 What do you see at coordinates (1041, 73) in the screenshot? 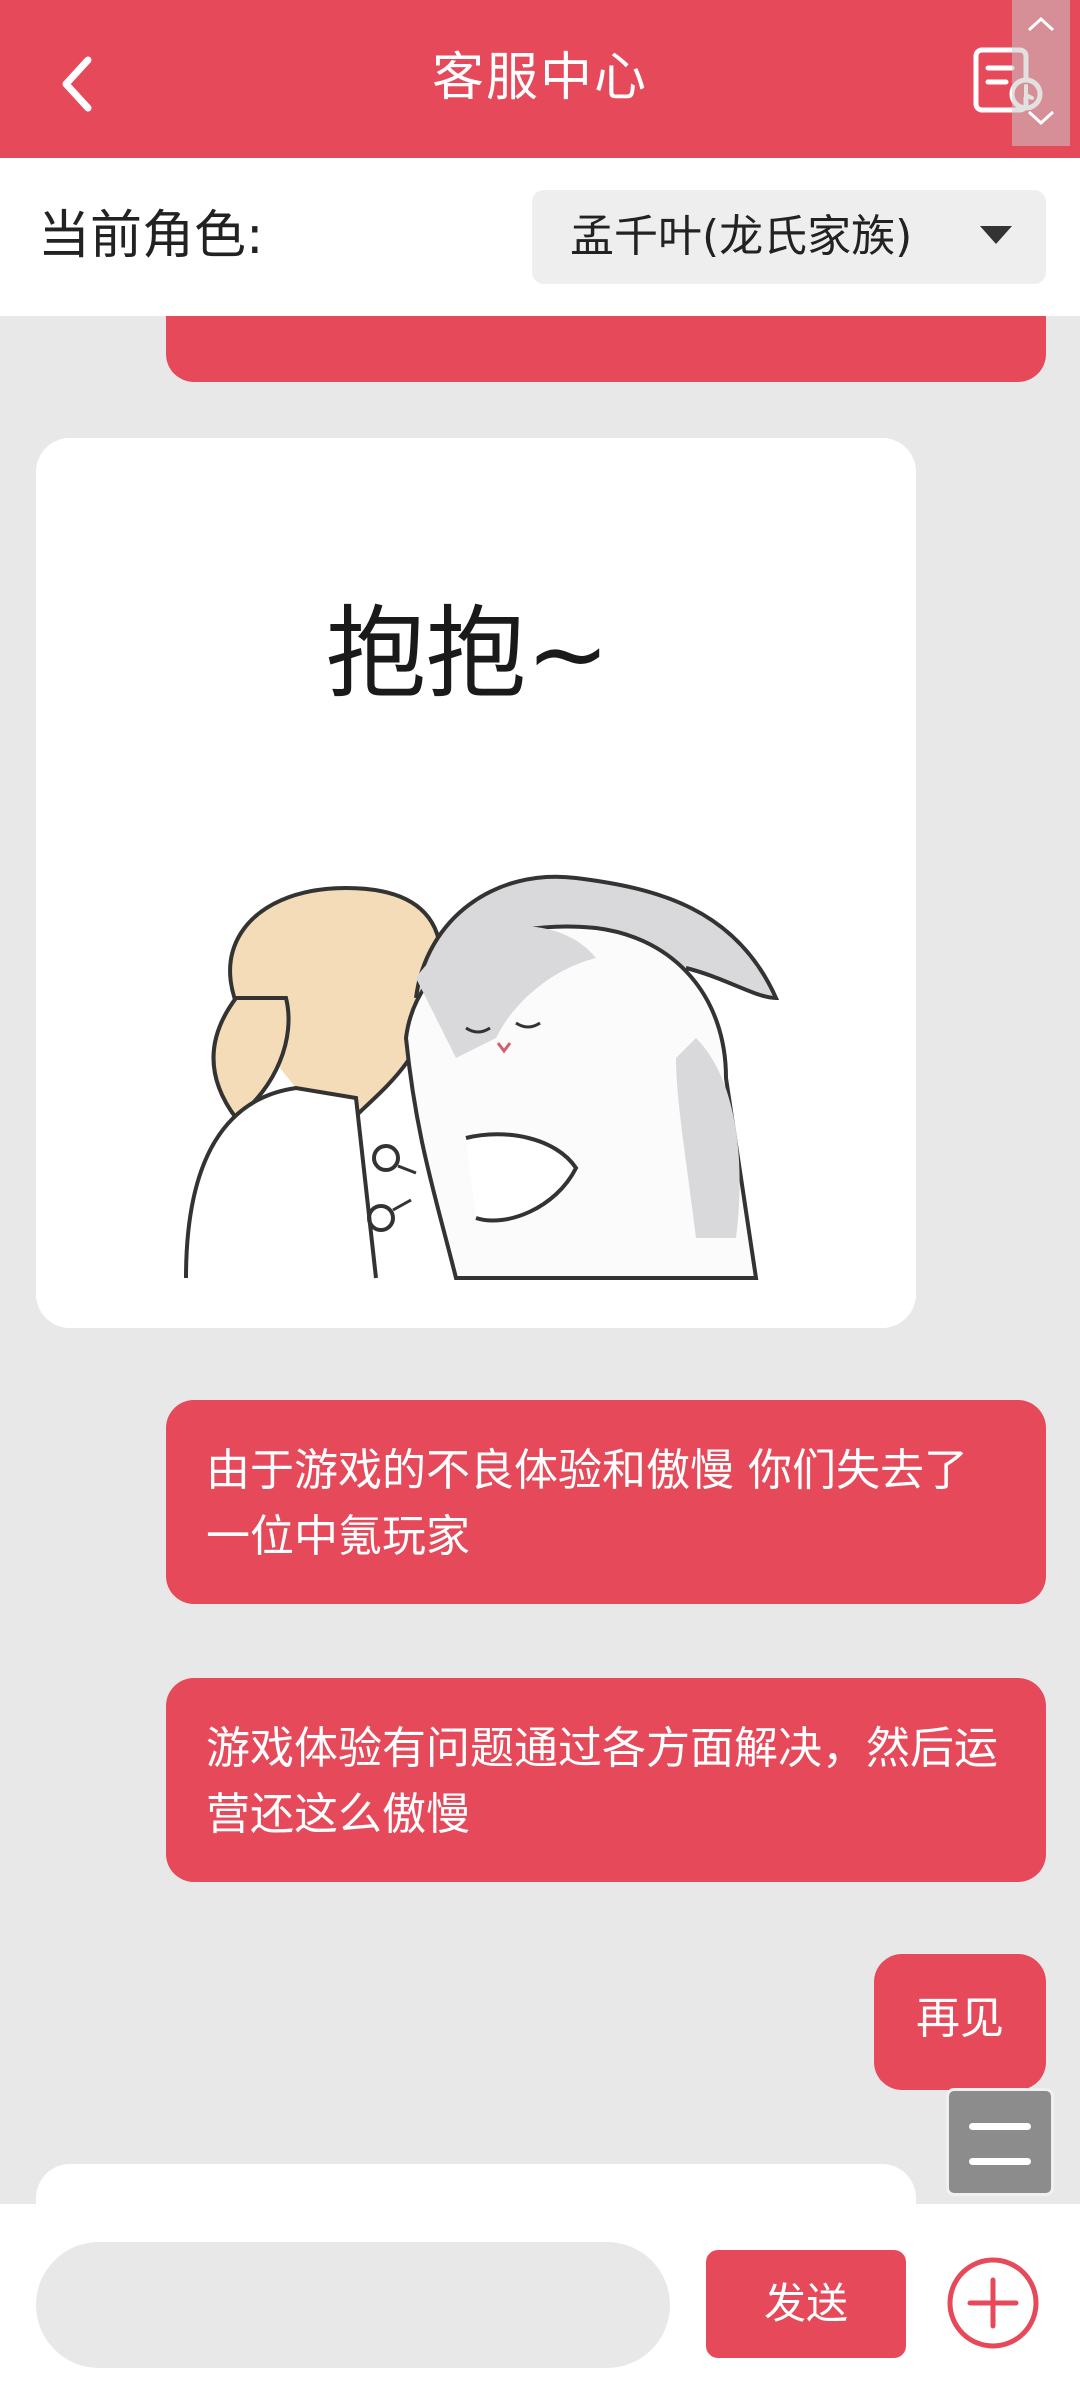
I see `scroll-arrows` at bounding box center [1041, 73].